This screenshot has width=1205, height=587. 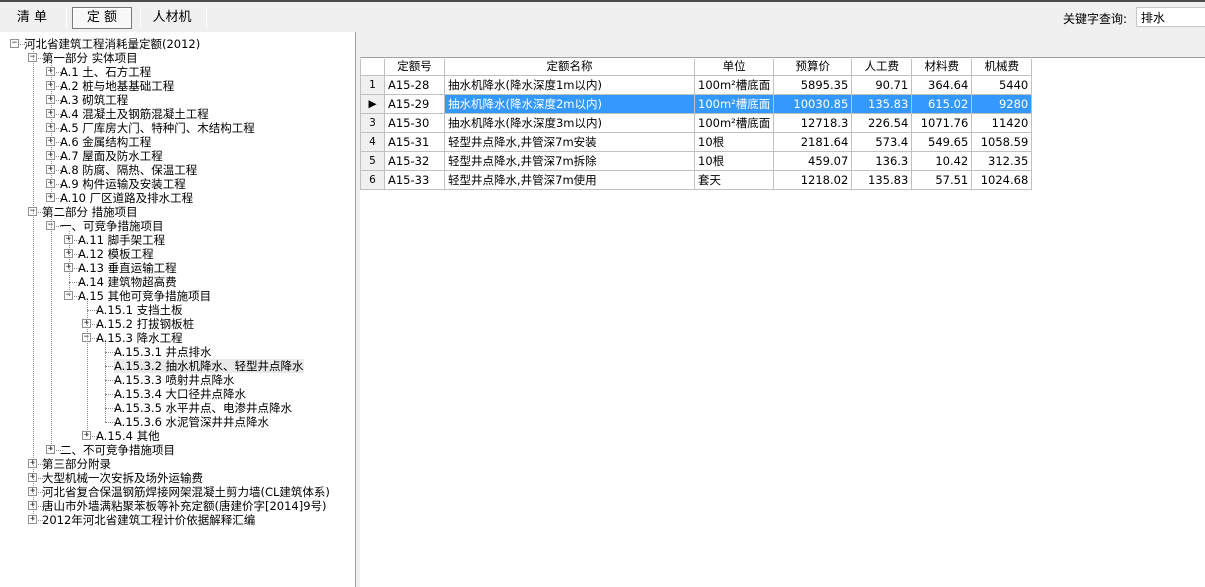 What do you see at coordinates (569, 103) in the screenshot?
I see `cell-name: 抽水机降水(降水深度2m以内)` at bounding box center [569, 103].